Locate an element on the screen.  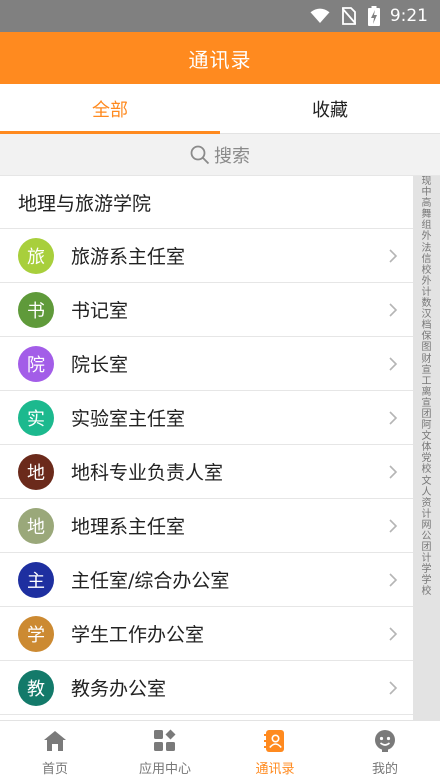
contact-avatar: 院 is located at coordinates (36, 363).